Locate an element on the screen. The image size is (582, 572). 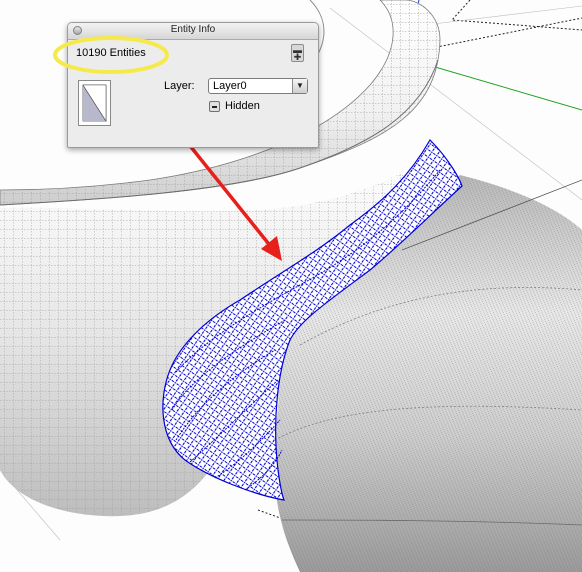
material-swatch is located at coordinates (94, 103).